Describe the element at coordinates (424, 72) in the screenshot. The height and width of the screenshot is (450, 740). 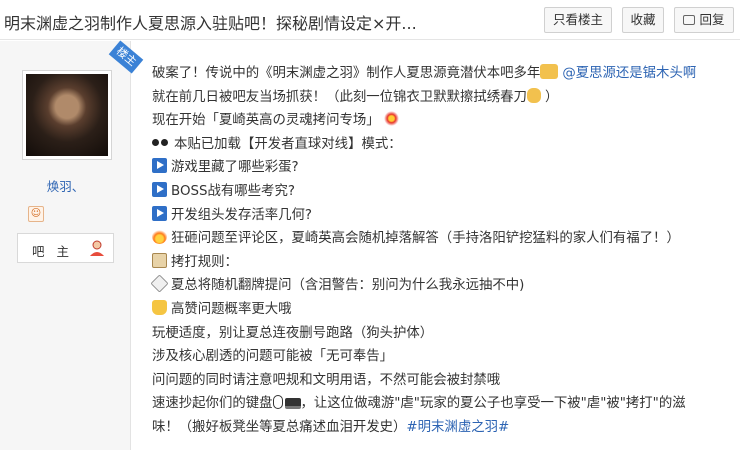
I see `post-line: 破案了！传说中的《明末渊虚之羽》制作人夏思源竟潜伏本吧多年 @夏思源还是锯木头啊` at that location.